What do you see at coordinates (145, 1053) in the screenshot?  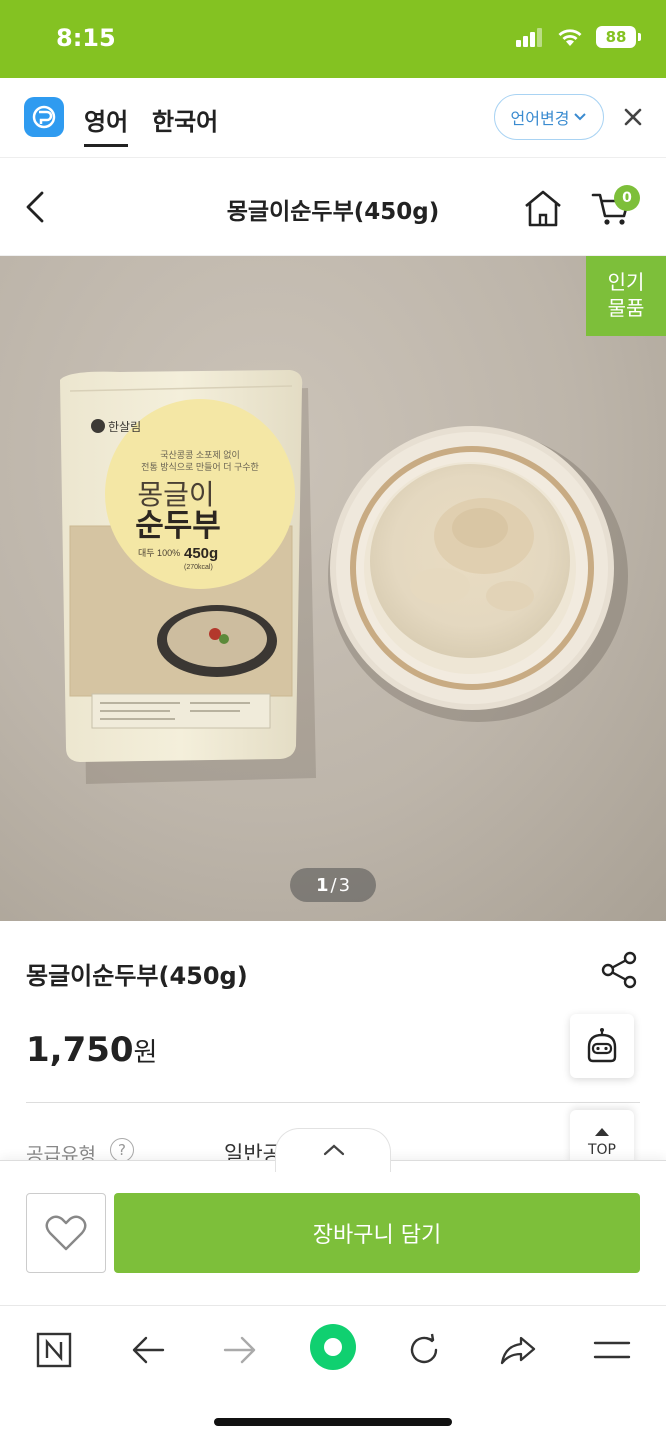 I see `price-unit: 원` at bounding box center [145, 1053].